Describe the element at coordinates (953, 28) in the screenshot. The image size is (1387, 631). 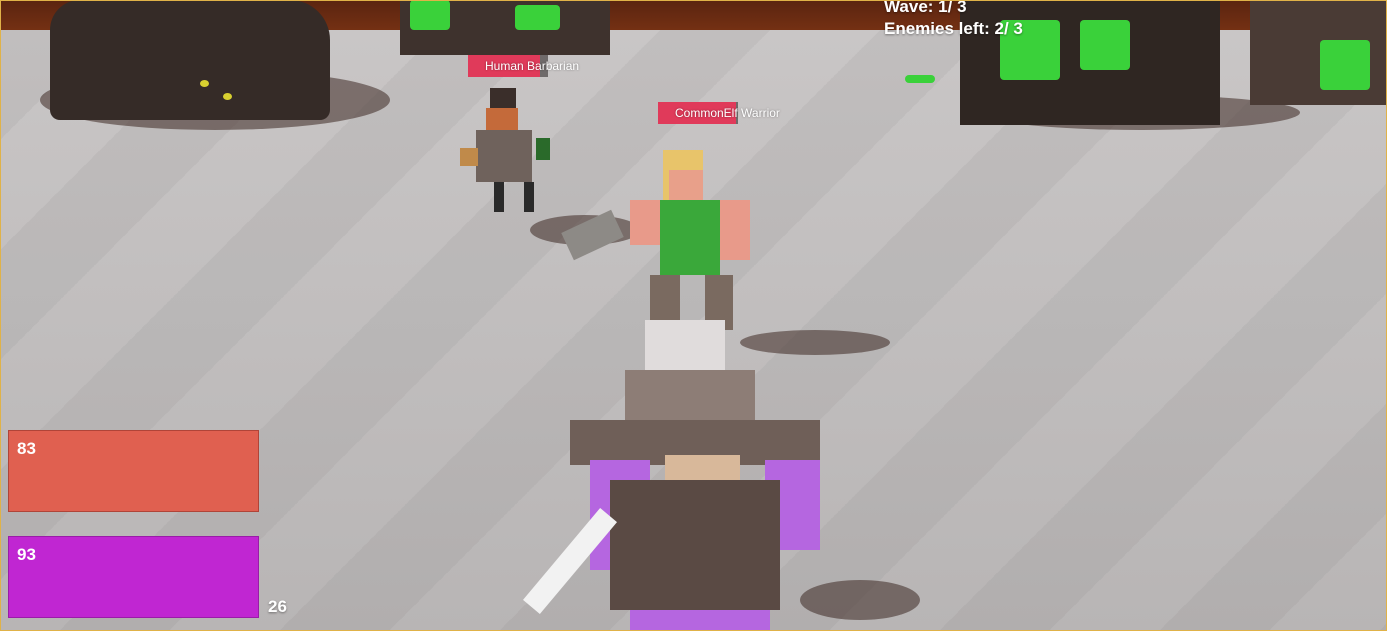
I see `enemies-left-counter: Enemies left: 2/ 3` at that location.